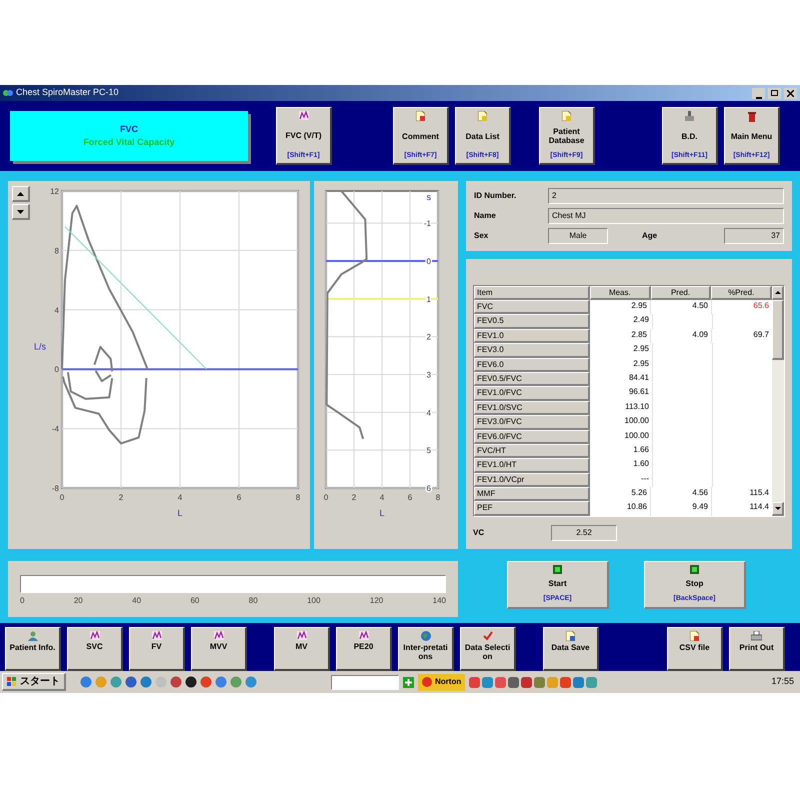 This screenshot has height=800, width=800. What do you see at coordinates (129, 129) in the screenshot?
I see `mode-title: FVC` at bounding box center [129, 129].